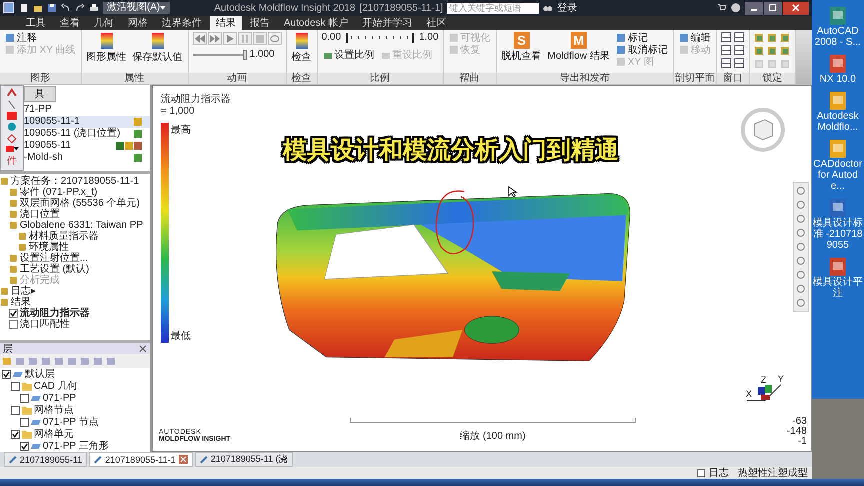  I want to click on task-label: Globalene 6331: Taiwan PP, so click(82, 225).